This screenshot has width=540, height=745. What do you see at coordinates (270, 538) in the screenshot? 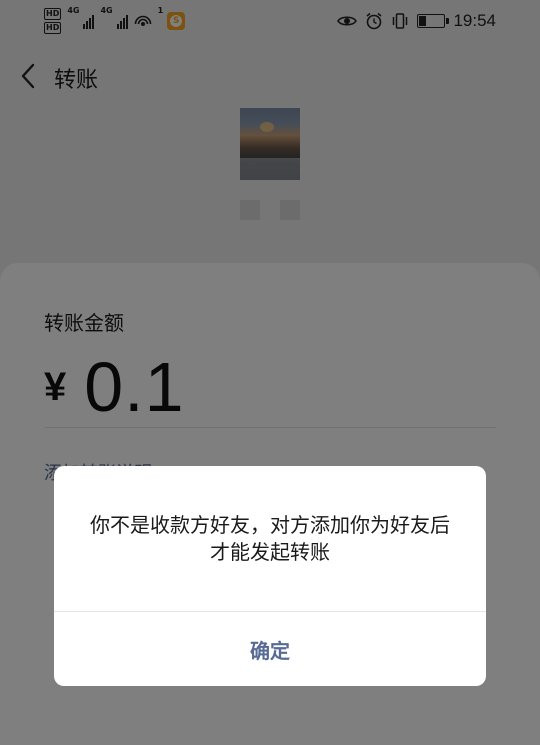
I see `dialog-message: 你不是收款方好友，对方添加你为好友后才能发起转账` at bounding box center [270, 538].